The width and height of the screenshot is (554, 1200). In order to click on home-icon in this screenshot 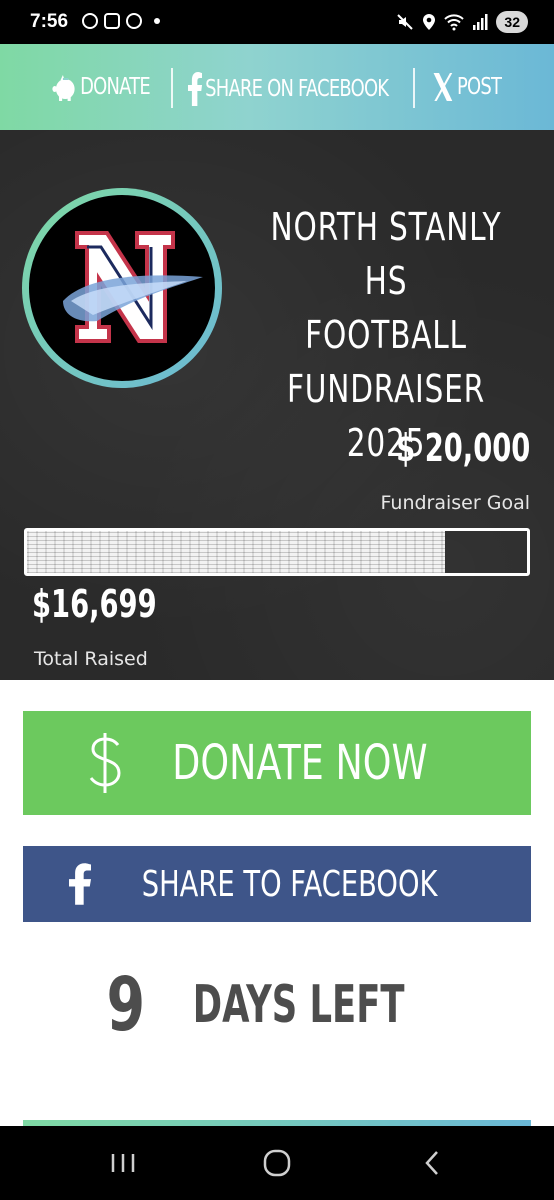, I will do `click(277, 1163)`.